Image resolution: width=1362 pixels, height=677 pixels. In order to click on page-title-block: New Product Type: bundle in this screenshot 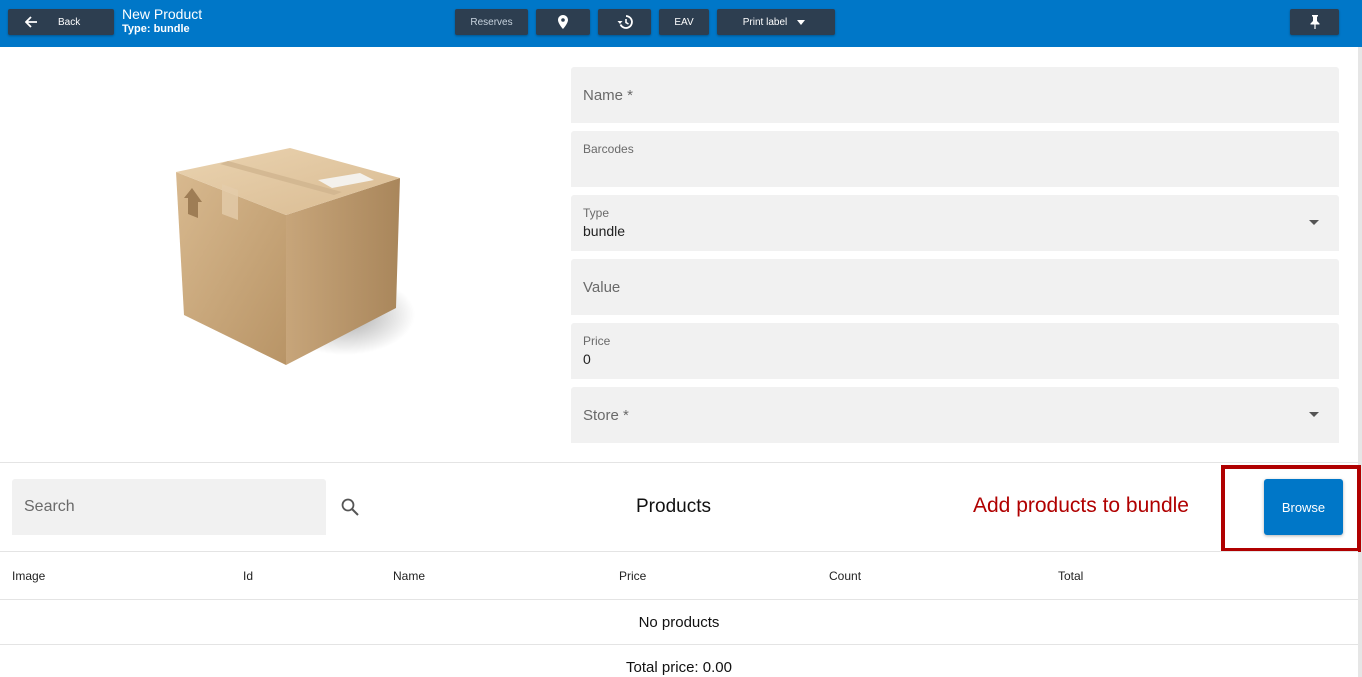, I will do `click(162, 21)`.